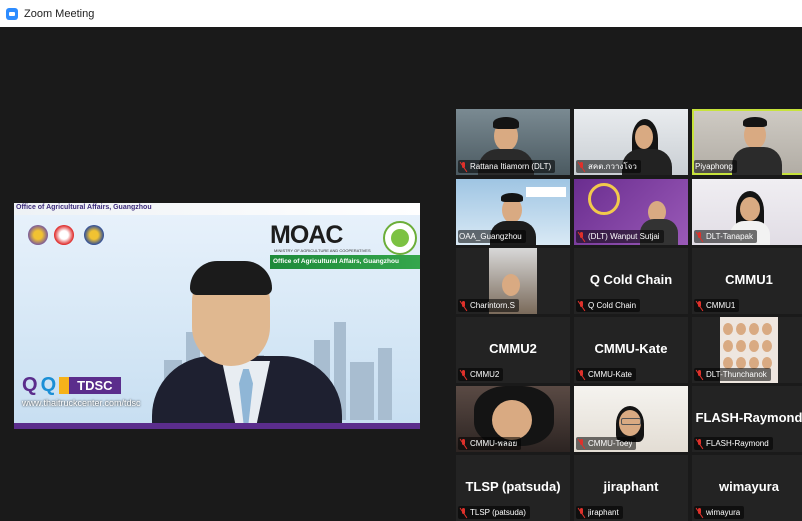  I want to click on participant-name: FLASH-Raymond, so click(737, 443).